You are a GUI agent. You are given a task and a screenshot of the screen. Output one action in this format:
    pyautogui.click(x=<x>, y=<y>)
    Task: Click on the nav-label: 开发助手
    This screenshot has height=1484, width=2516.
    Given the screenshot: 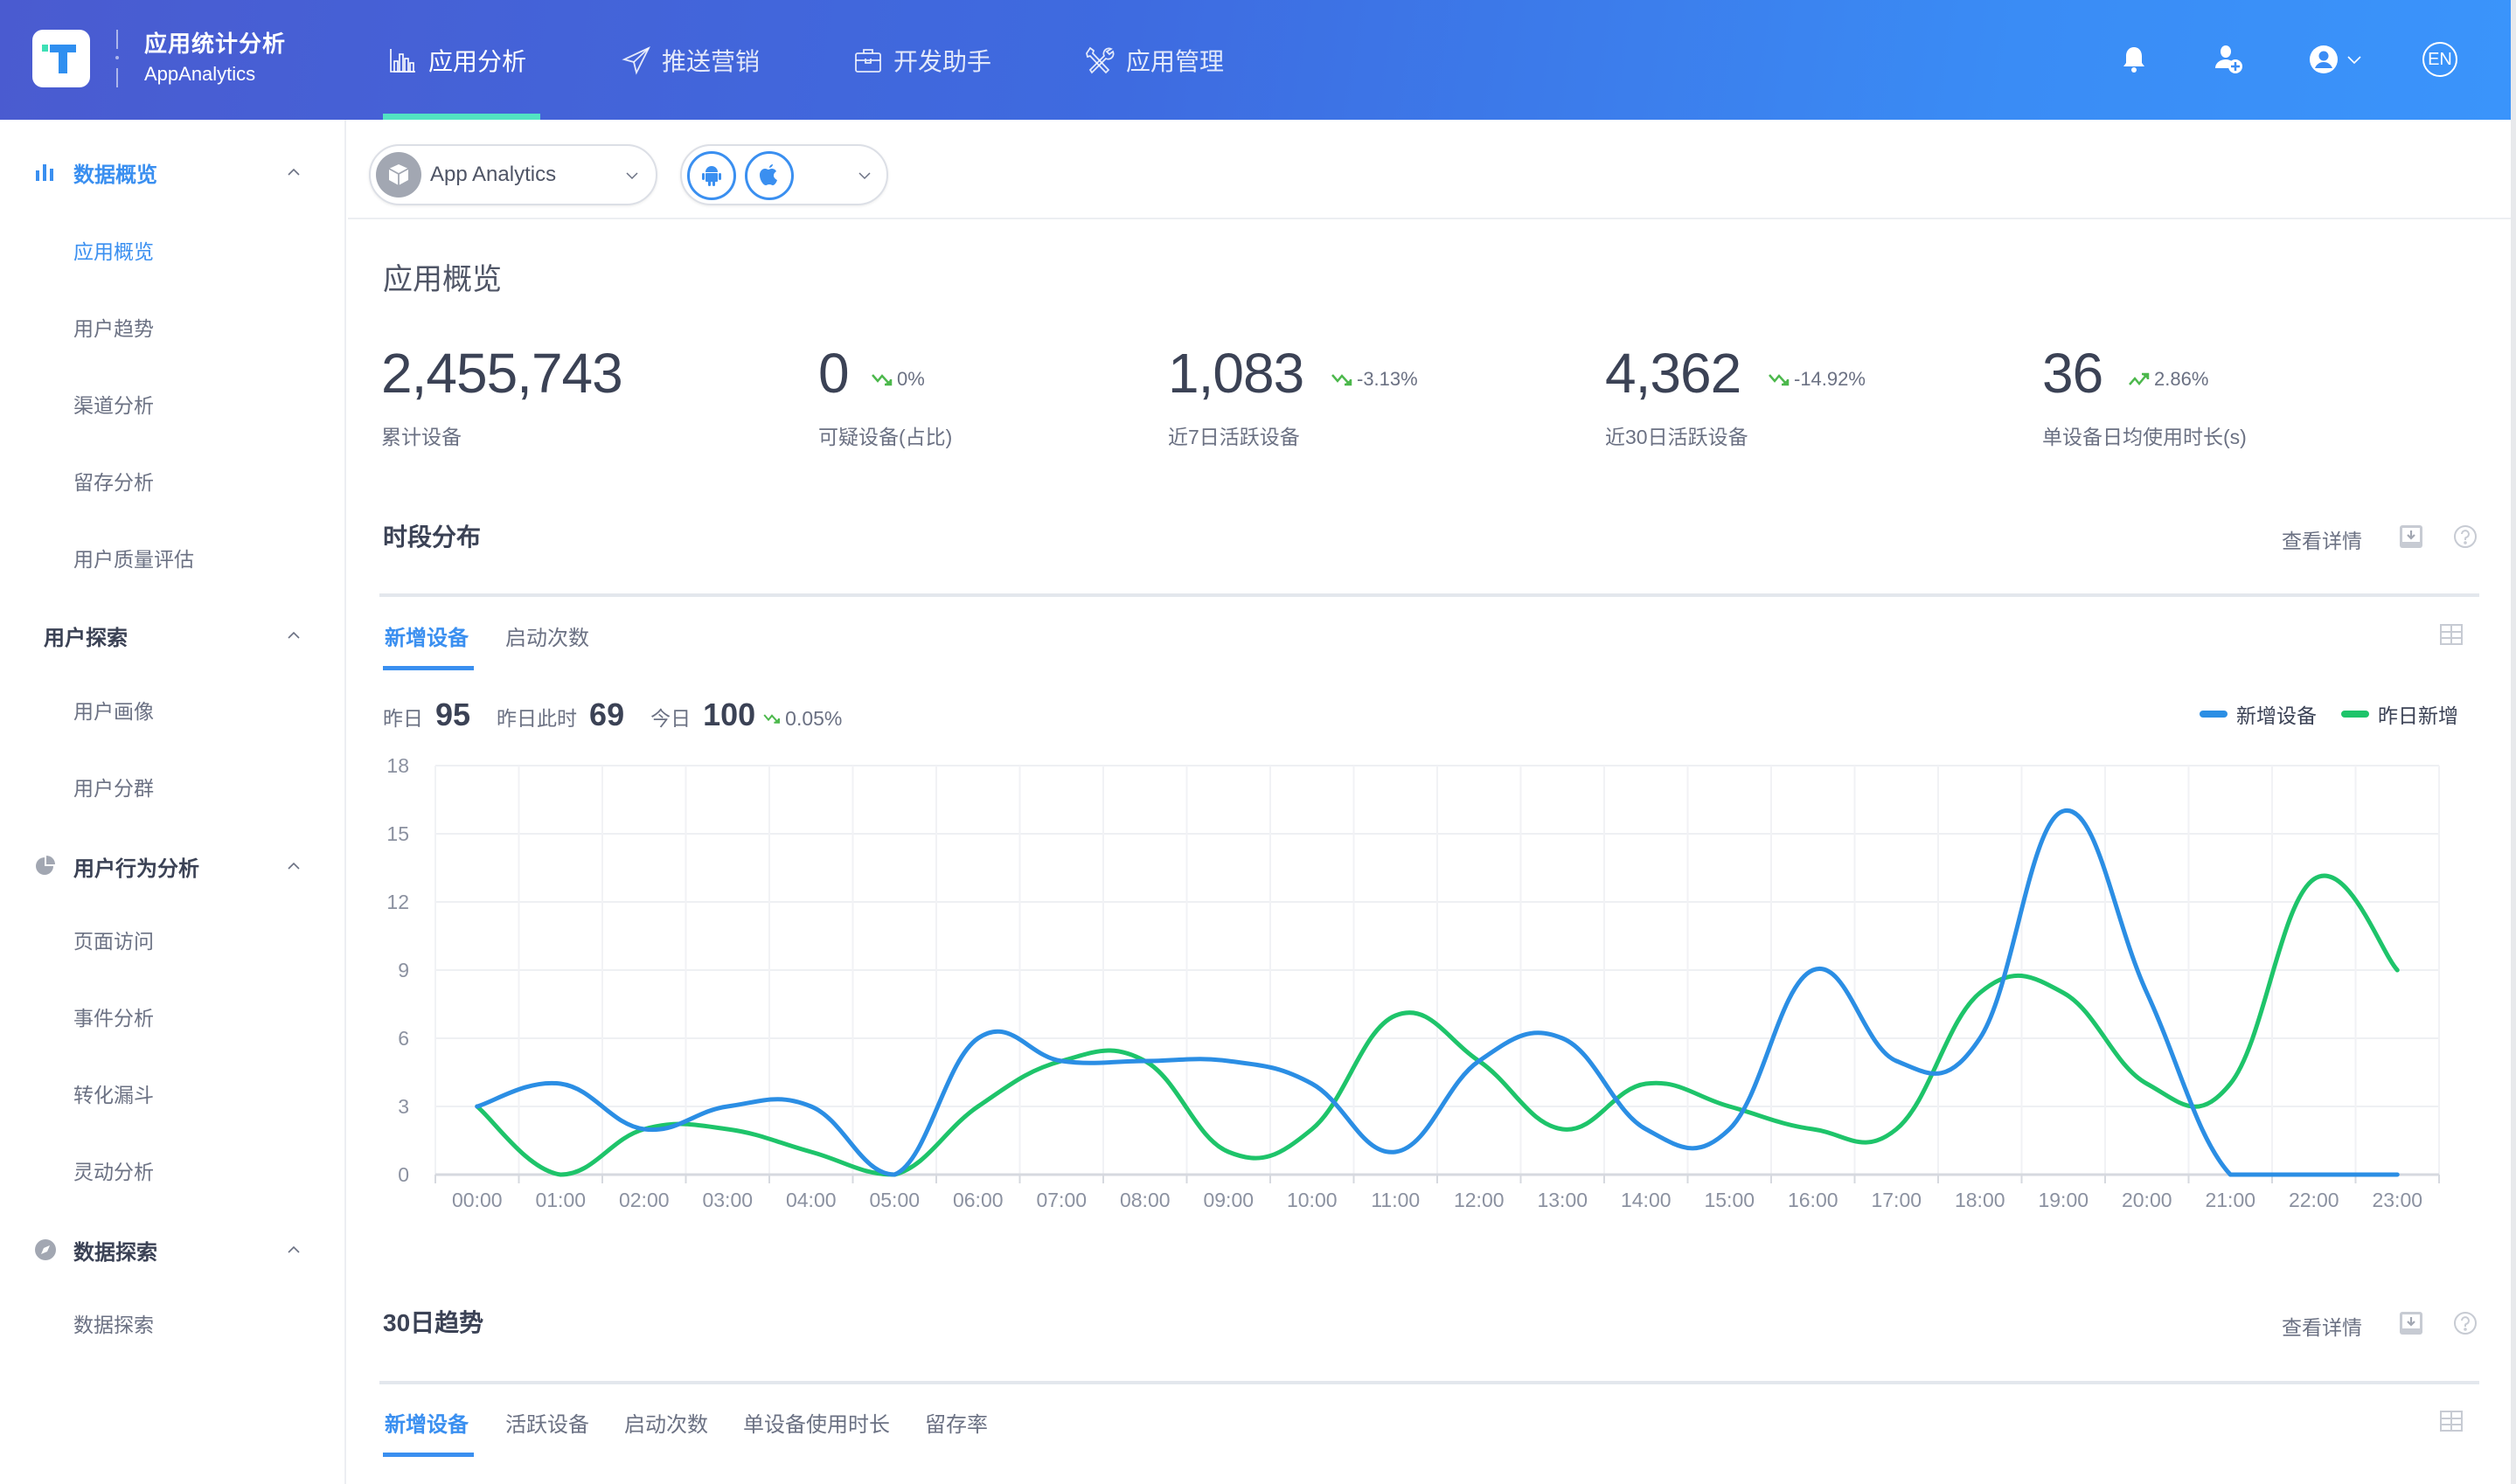 What is the action you would take?
    pyautogui.click(x=942, y=61)
    